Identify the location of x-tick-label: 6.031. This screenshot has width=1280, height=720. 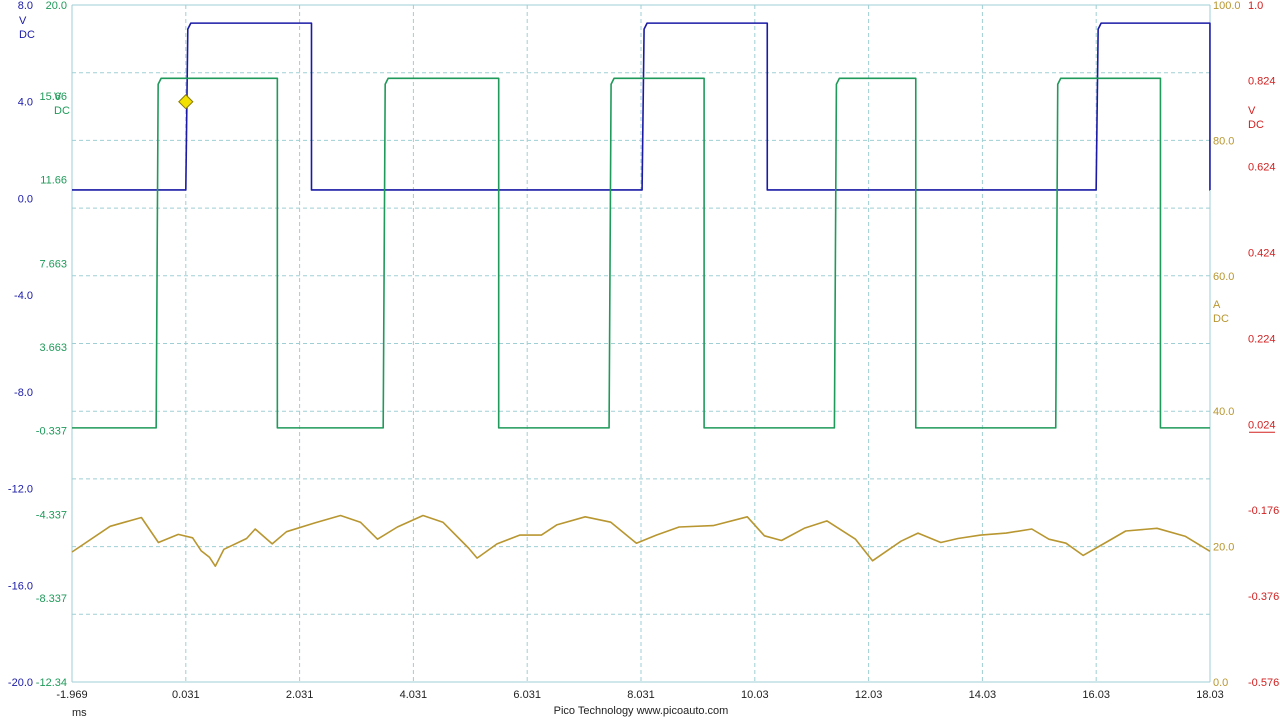
(527, 695).